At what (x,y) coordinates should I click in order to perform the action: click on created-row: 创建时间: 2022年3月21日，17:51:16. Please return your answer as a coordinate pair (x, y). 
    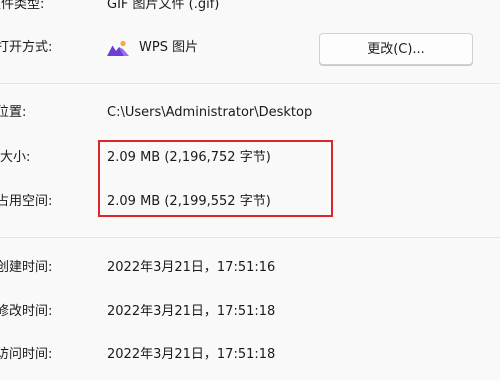
    Looking at the image, I should click on (250, 268).